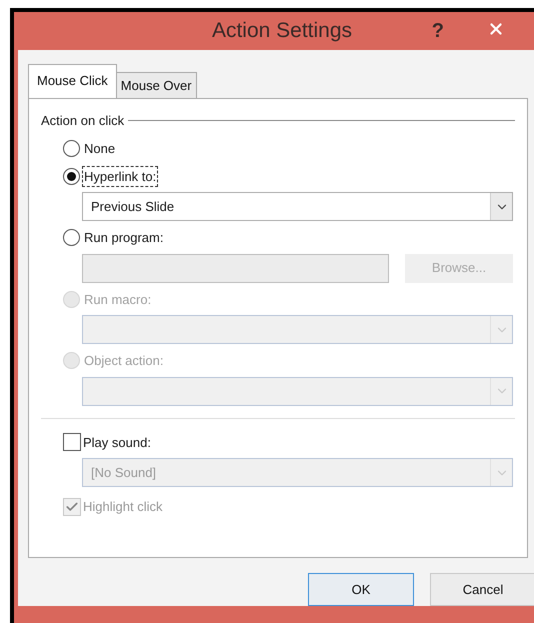 This screenshot has height=623, width=534. What do you see at coordinates (82, 121) in the screenshot?
I see `group-title: Action on click` at bounding box center [82, 121].